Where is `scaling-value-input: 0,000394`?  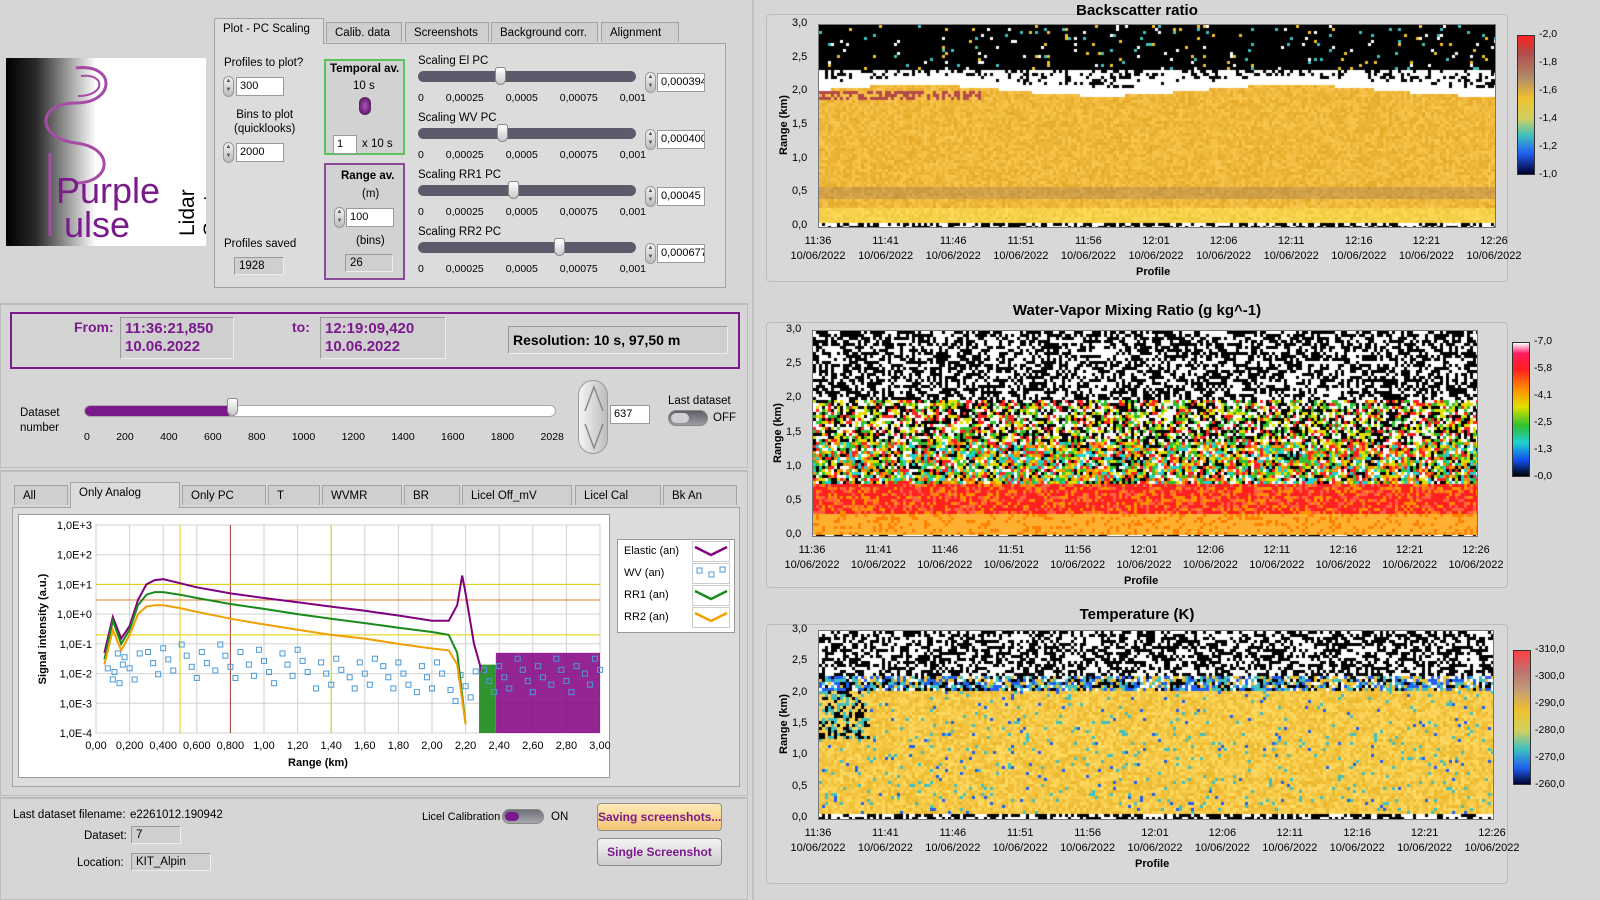
scaling-value-input: 0,000394 is located at coordinates (681, 82).